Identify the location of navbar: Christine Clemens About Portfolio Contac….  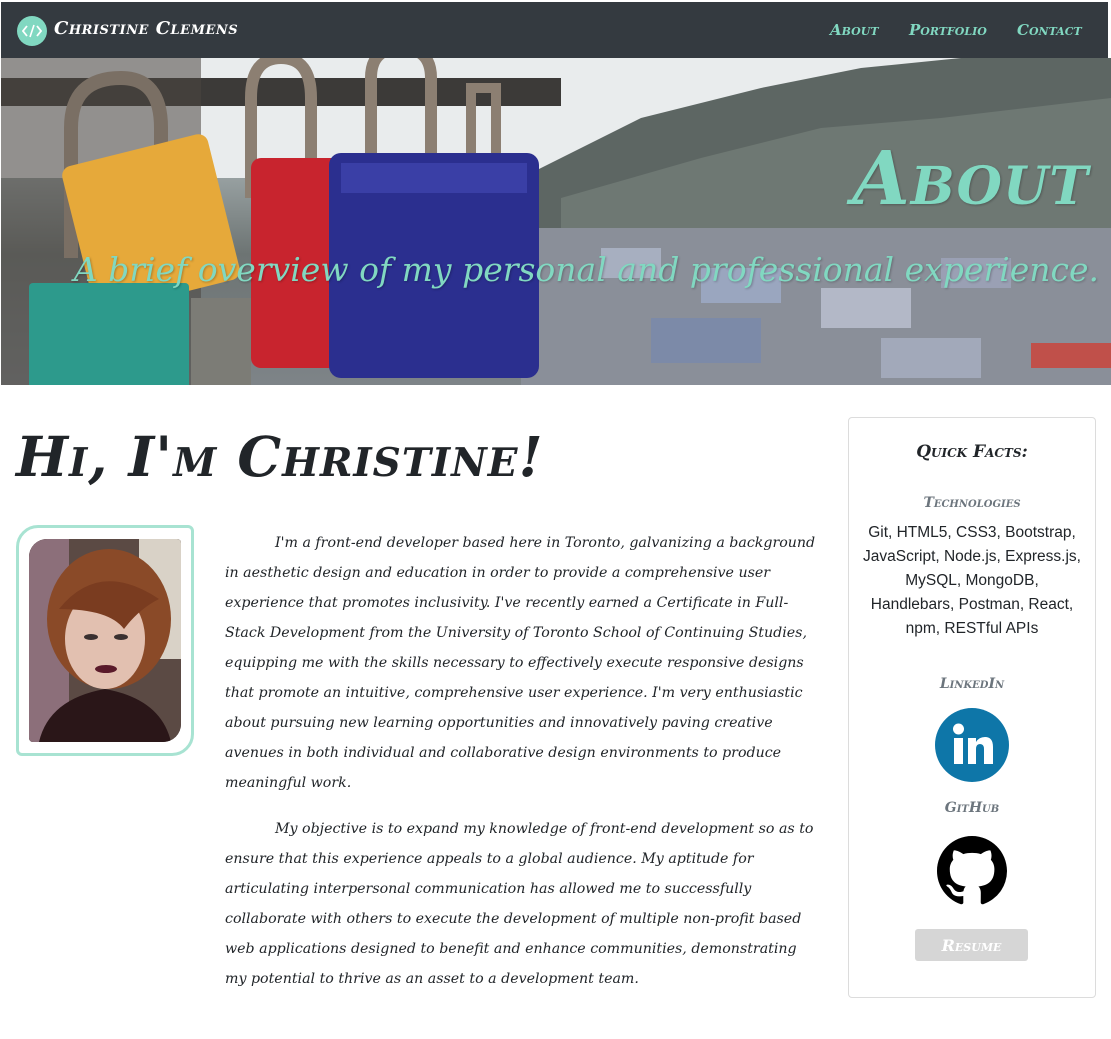
(554, 30).